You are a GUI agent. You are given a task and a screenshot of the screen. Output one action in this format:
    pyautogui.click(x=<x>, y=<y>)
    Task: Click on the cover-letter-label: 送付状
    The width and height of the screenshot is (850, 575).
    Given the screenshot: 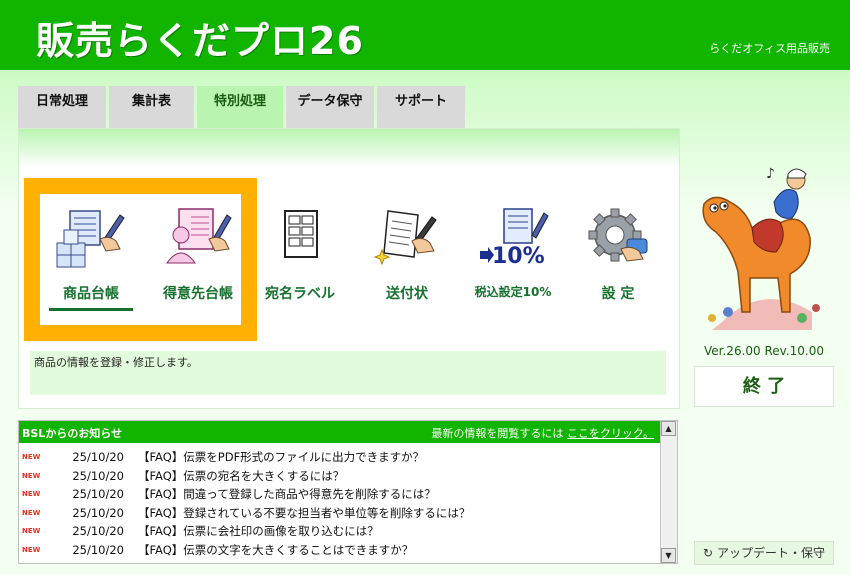 What is the action you would take?
    pyautogui.click(x=407, y=294)
    